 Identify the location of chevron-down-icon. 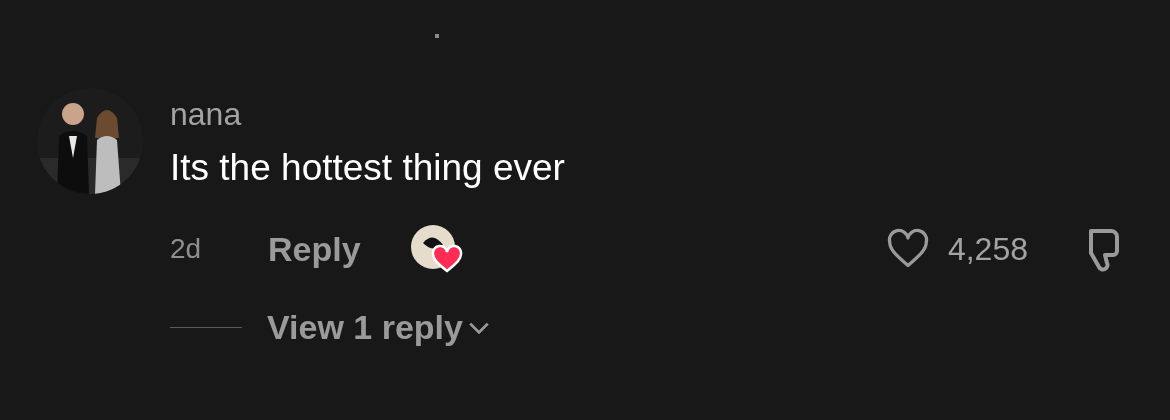
(478, 327).